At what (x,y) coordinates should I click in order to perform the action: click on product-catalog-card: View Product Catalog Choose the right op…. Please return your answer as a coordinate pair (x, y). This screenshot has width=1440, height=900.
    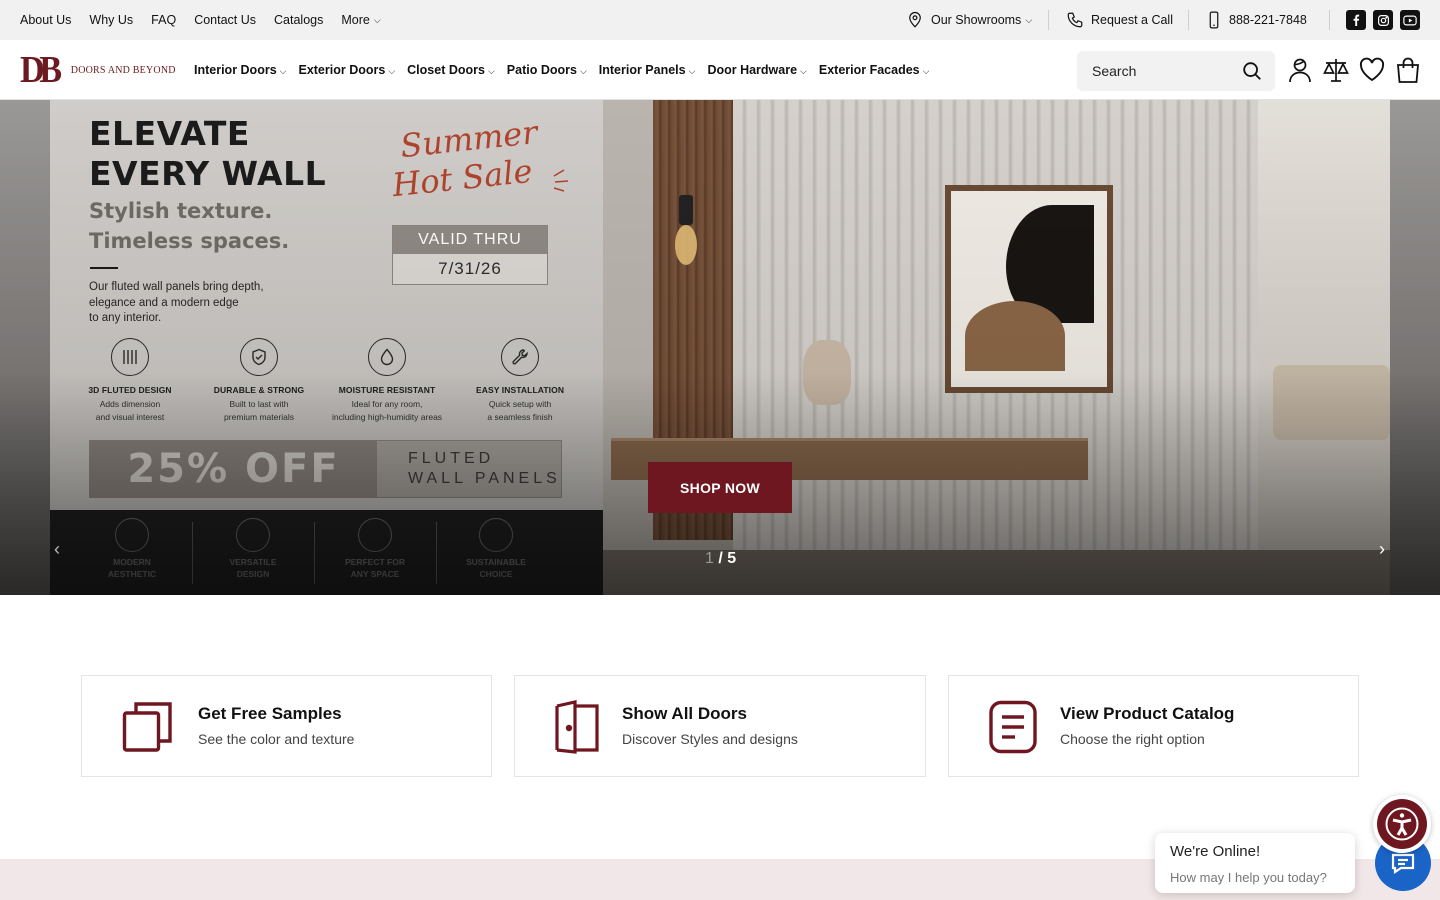
    Looking at the image, I should click on (1153, 726).